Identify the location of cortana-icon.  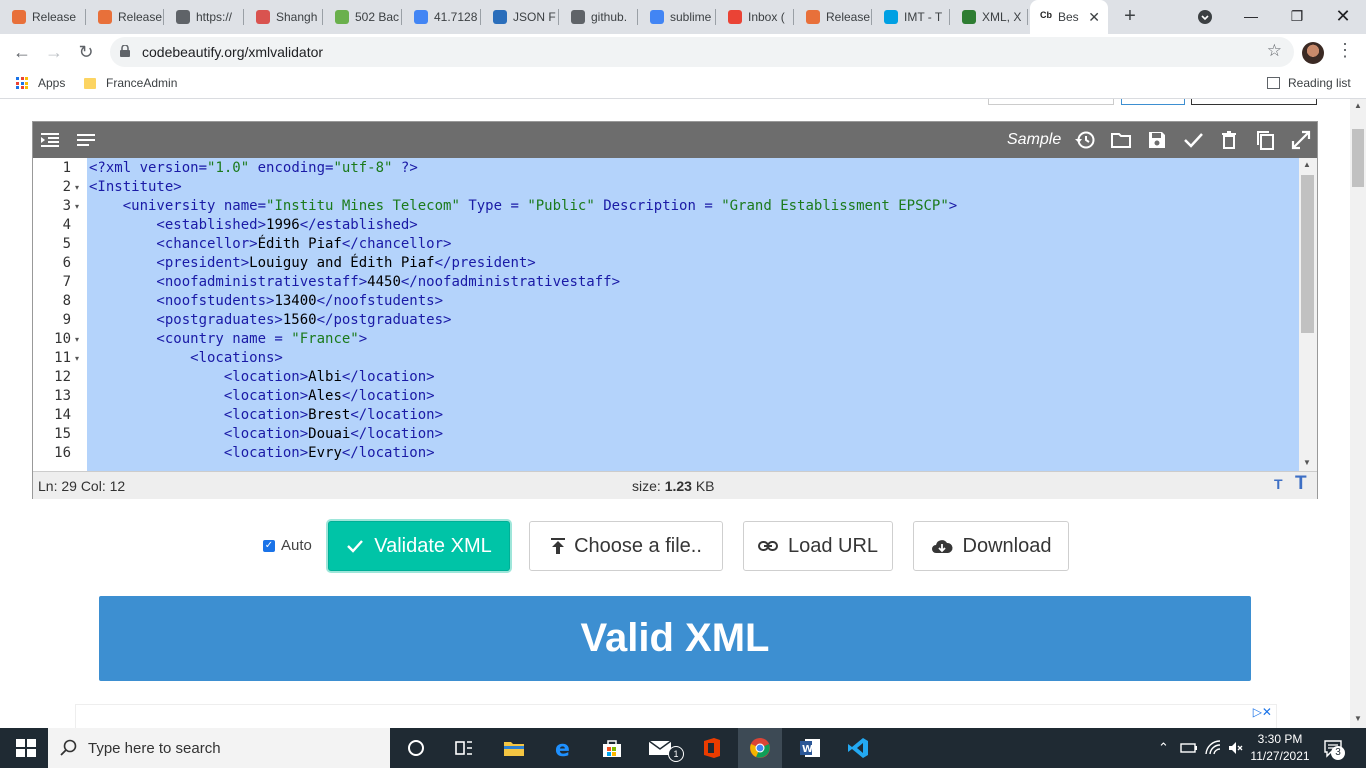
(416, 748).